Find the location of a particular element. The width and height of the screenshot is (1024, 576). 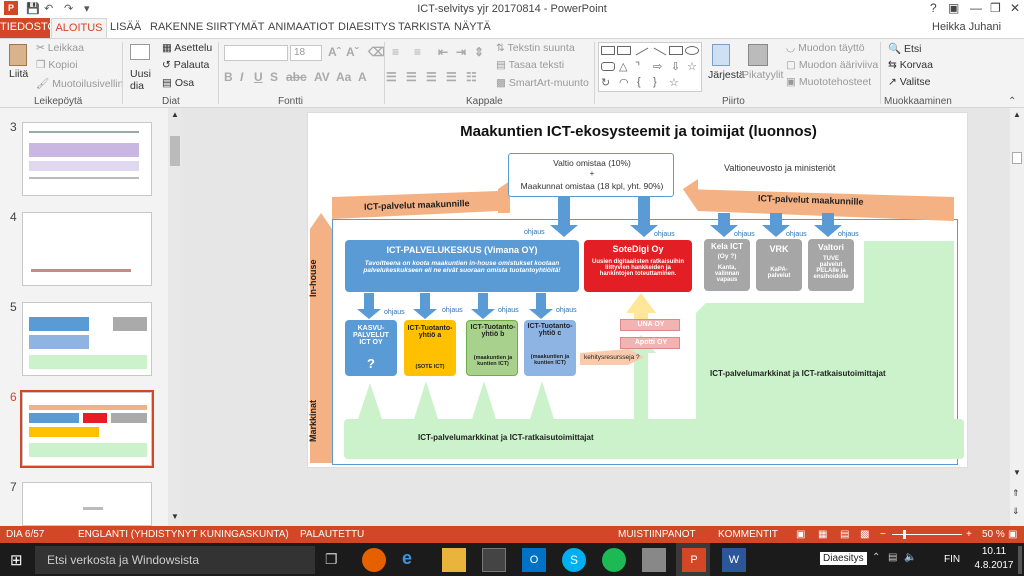

line-spacing-icon: ⇕ is located at coordinates (479, 52).